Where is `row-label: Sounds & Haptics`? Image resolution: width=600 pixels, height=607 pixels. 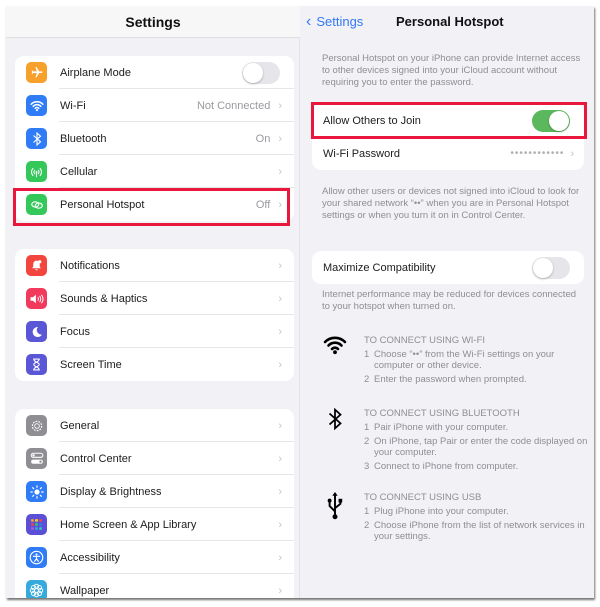 row-label: Sounds & Haptics is located at coordinates (104, 298).